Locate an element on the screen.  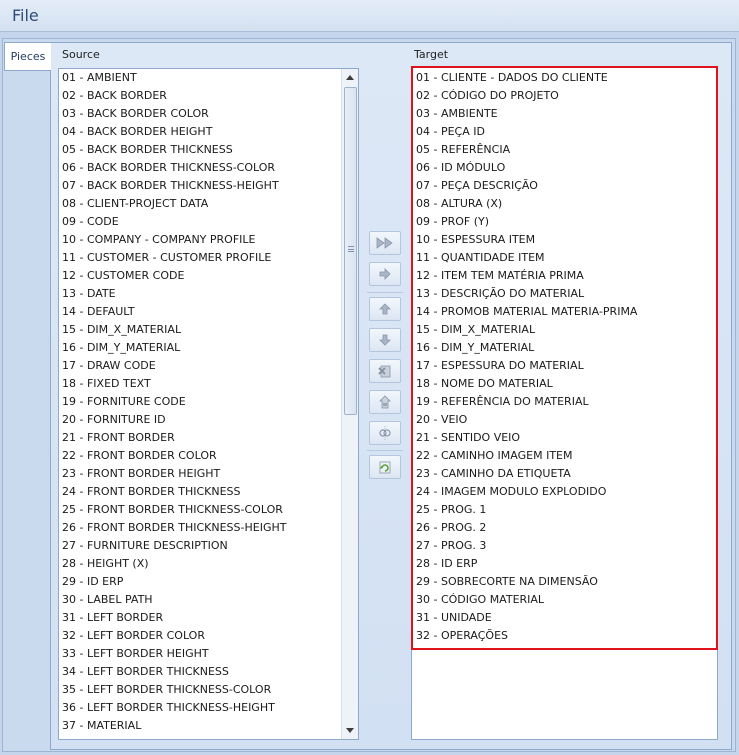
grip-icon is located at coordinates (351, 249).